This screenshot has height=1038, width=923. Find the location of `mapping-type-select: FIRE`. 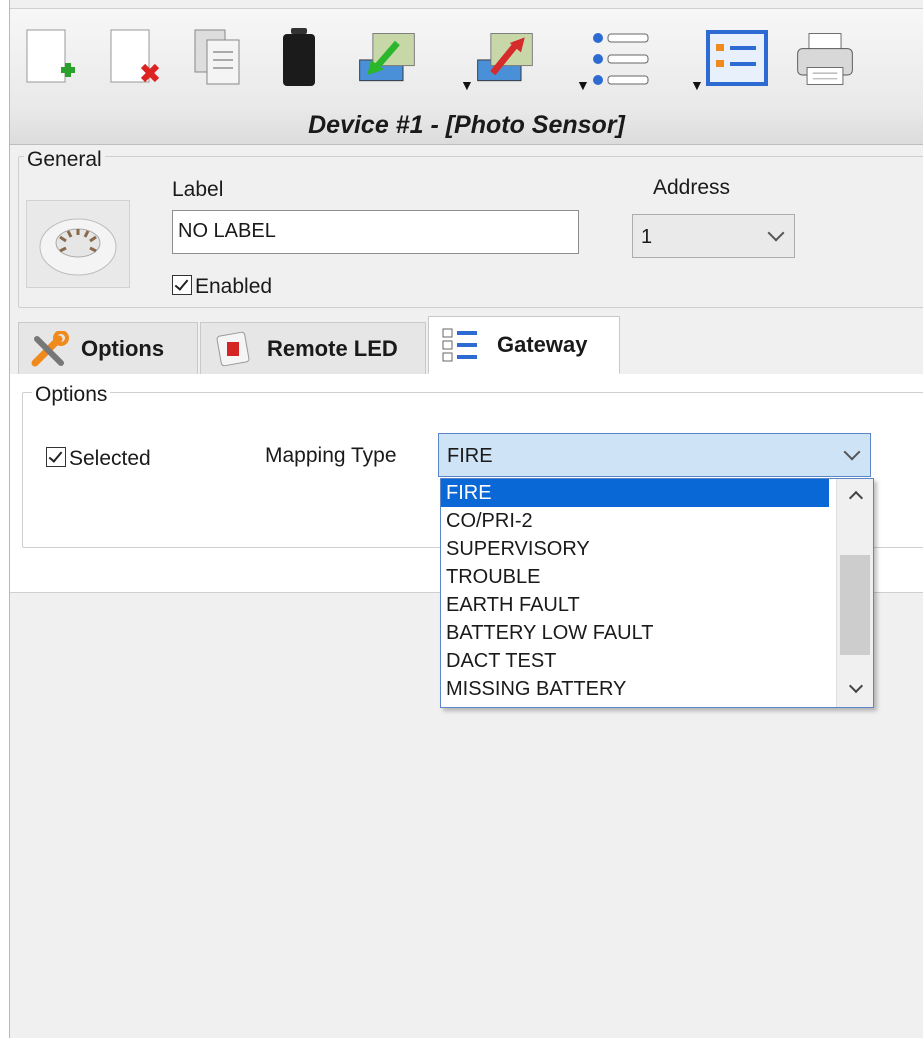

mapping-type-select: FIRE is located at coordinates (654, 455).